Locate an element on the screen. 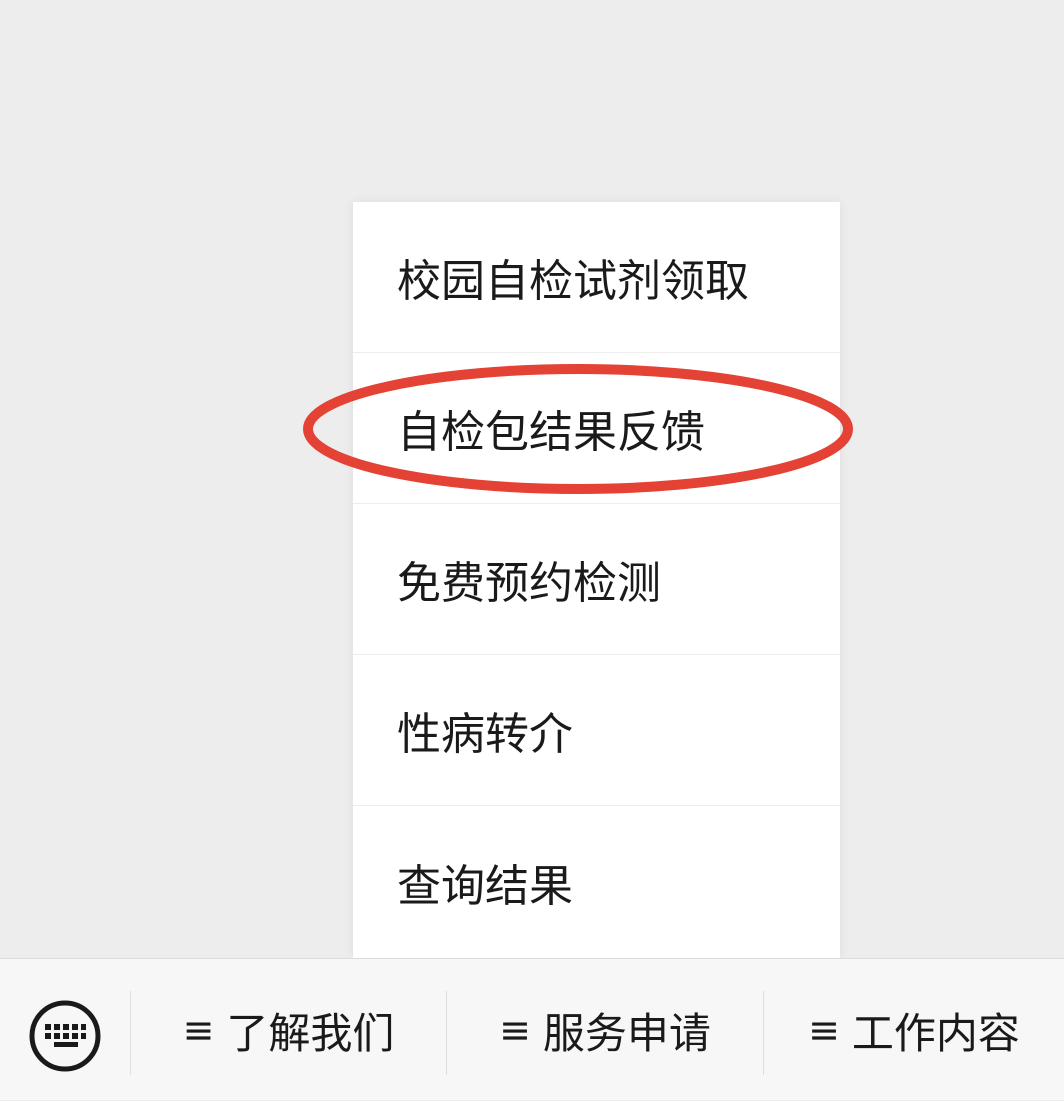 Image resolution: width=1064 pixels, height=1101 pixels. menu-item-campus-test-kit: 校园自检试剂领取 is located at coordinates (596, 277).